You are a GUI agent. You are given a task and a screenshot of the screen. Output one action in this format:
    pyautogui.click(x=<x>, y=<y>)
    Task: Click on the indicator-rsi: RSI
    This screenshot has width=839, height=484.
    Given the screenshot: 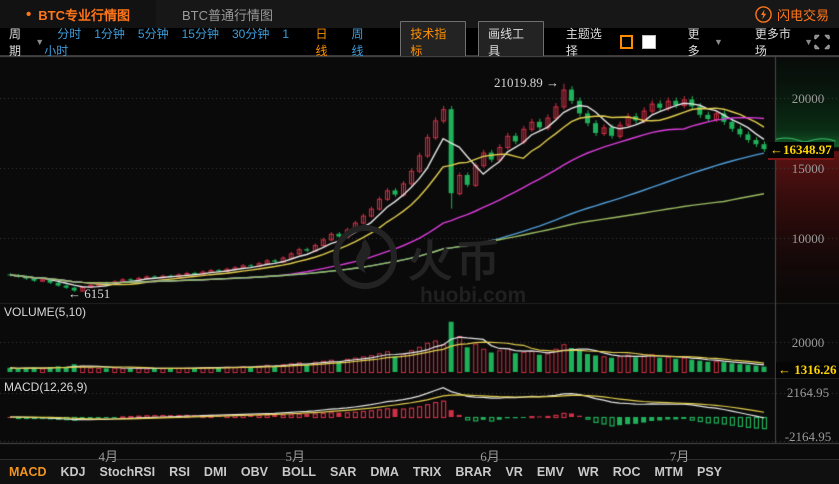 What is the action you would take?
    pyautogui.click(x=179, y=472)
    